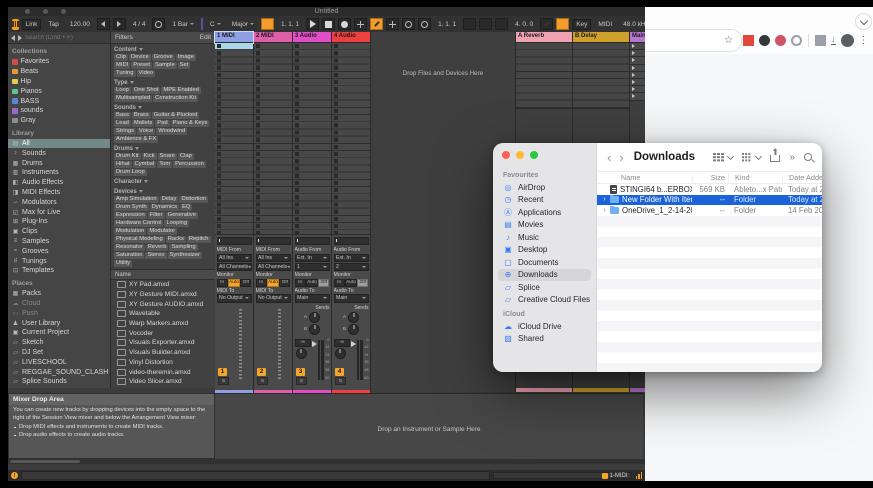  I want to click on filter-tag: Clip, so click(121, 57).